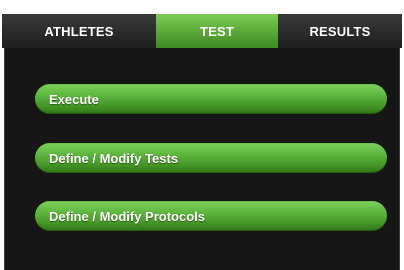 Image resolution: width=404 pixels, height=270 pixels. What do you see at coordinates (79, 31) in the screenshot?
I see `tab-athletes: ATHLETES` at bounding box center [79, 31].